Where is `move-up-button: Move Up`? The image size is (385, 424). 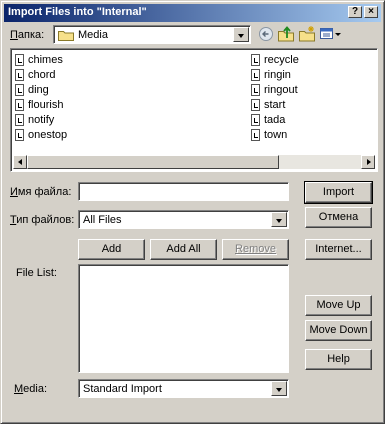 move-up-button: Move Up is located at coordinates (338, 305).